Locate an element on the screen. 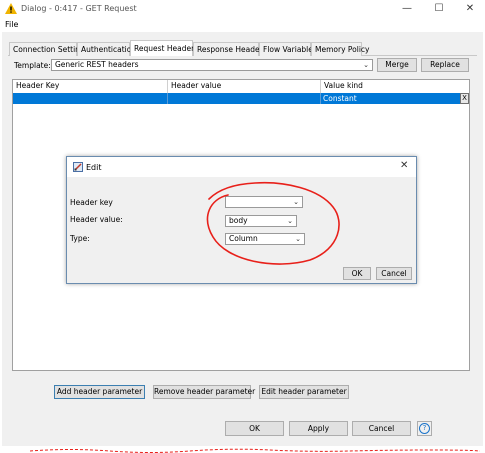 The image size is (485, 453). add-header-parameter-button: Add header parameter is located at coordinates (99, 392).